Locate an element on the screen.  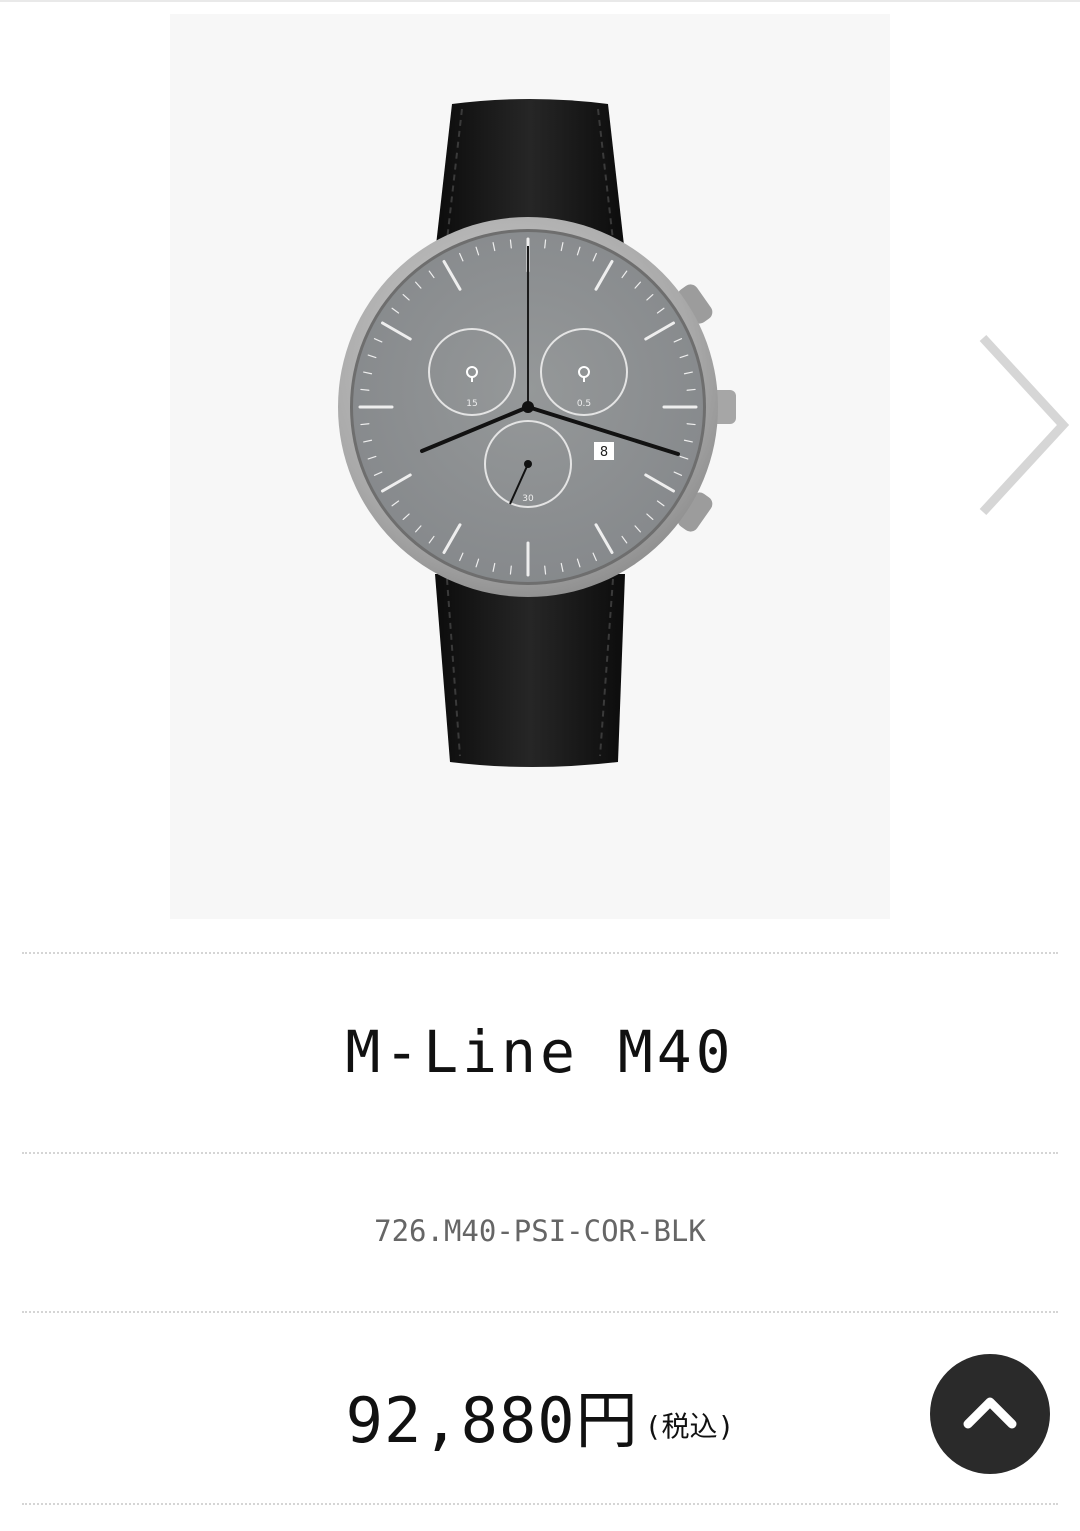
back-to-top-button is located at coordinates (990, 1414).